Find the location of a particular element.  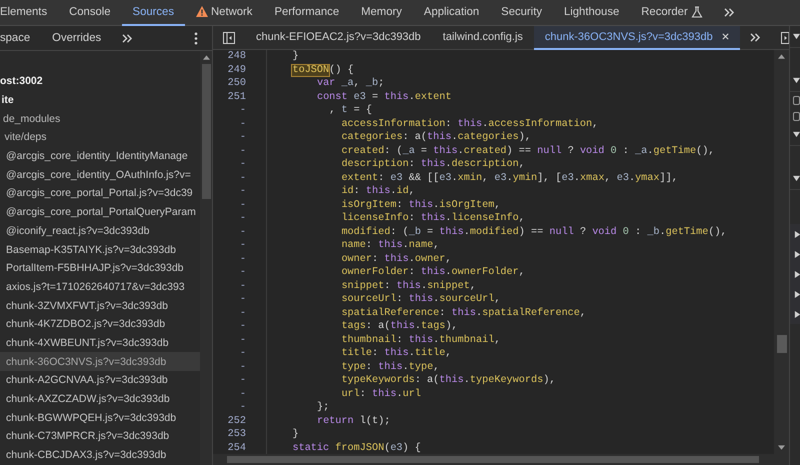

file-tree-item: chunk-A2GCNVAA.js?v=3dc393db is located at coordinates (100, 380).